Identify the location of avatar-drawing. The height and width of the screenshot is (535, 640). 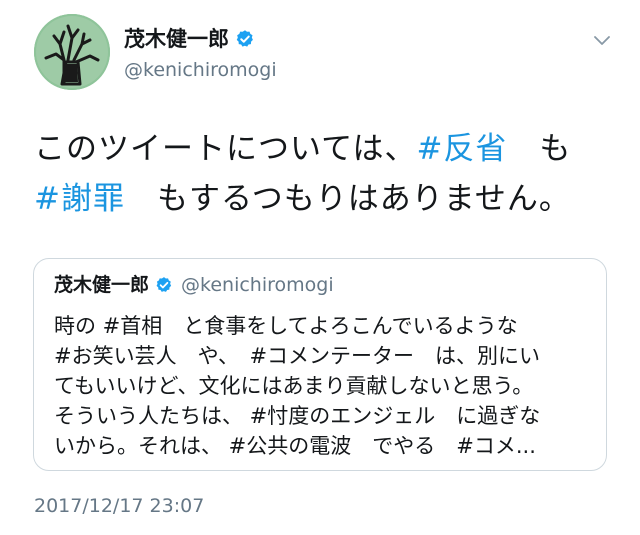
(72, 52).